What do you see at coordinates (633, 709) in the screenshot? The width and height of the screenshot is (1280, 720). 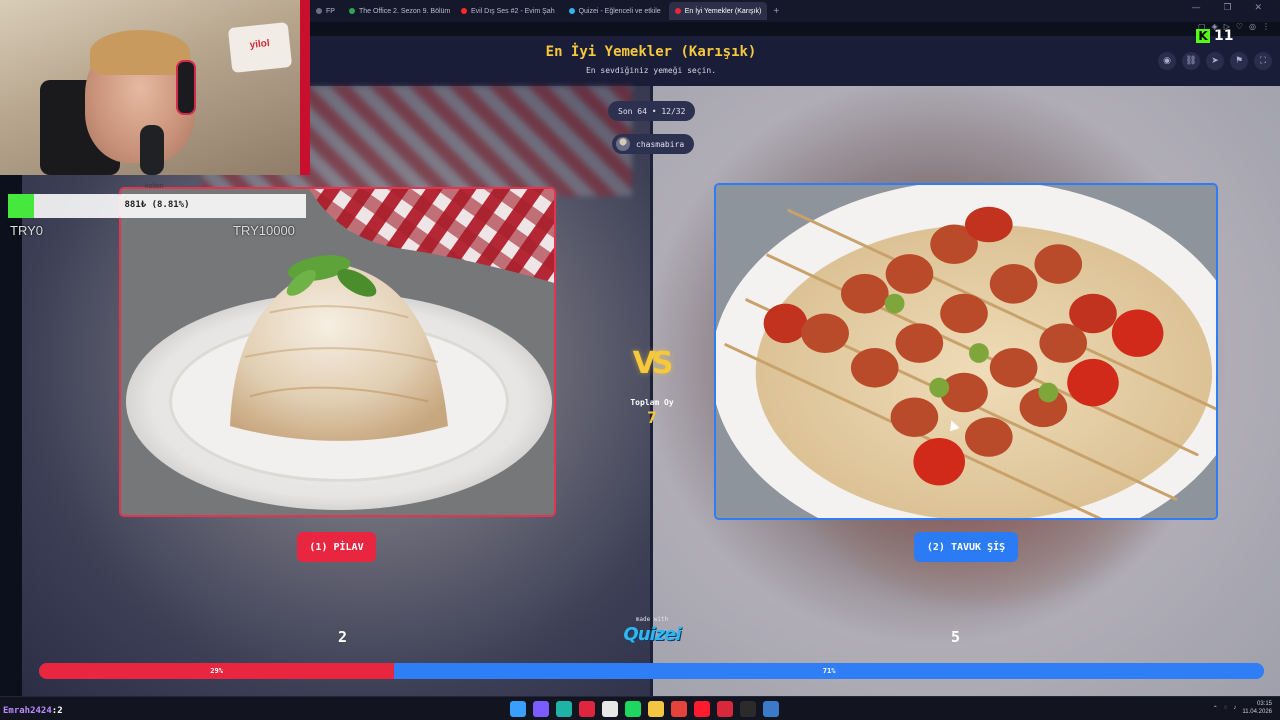 I see `spotify-icon` at bounding box center [633, 709].